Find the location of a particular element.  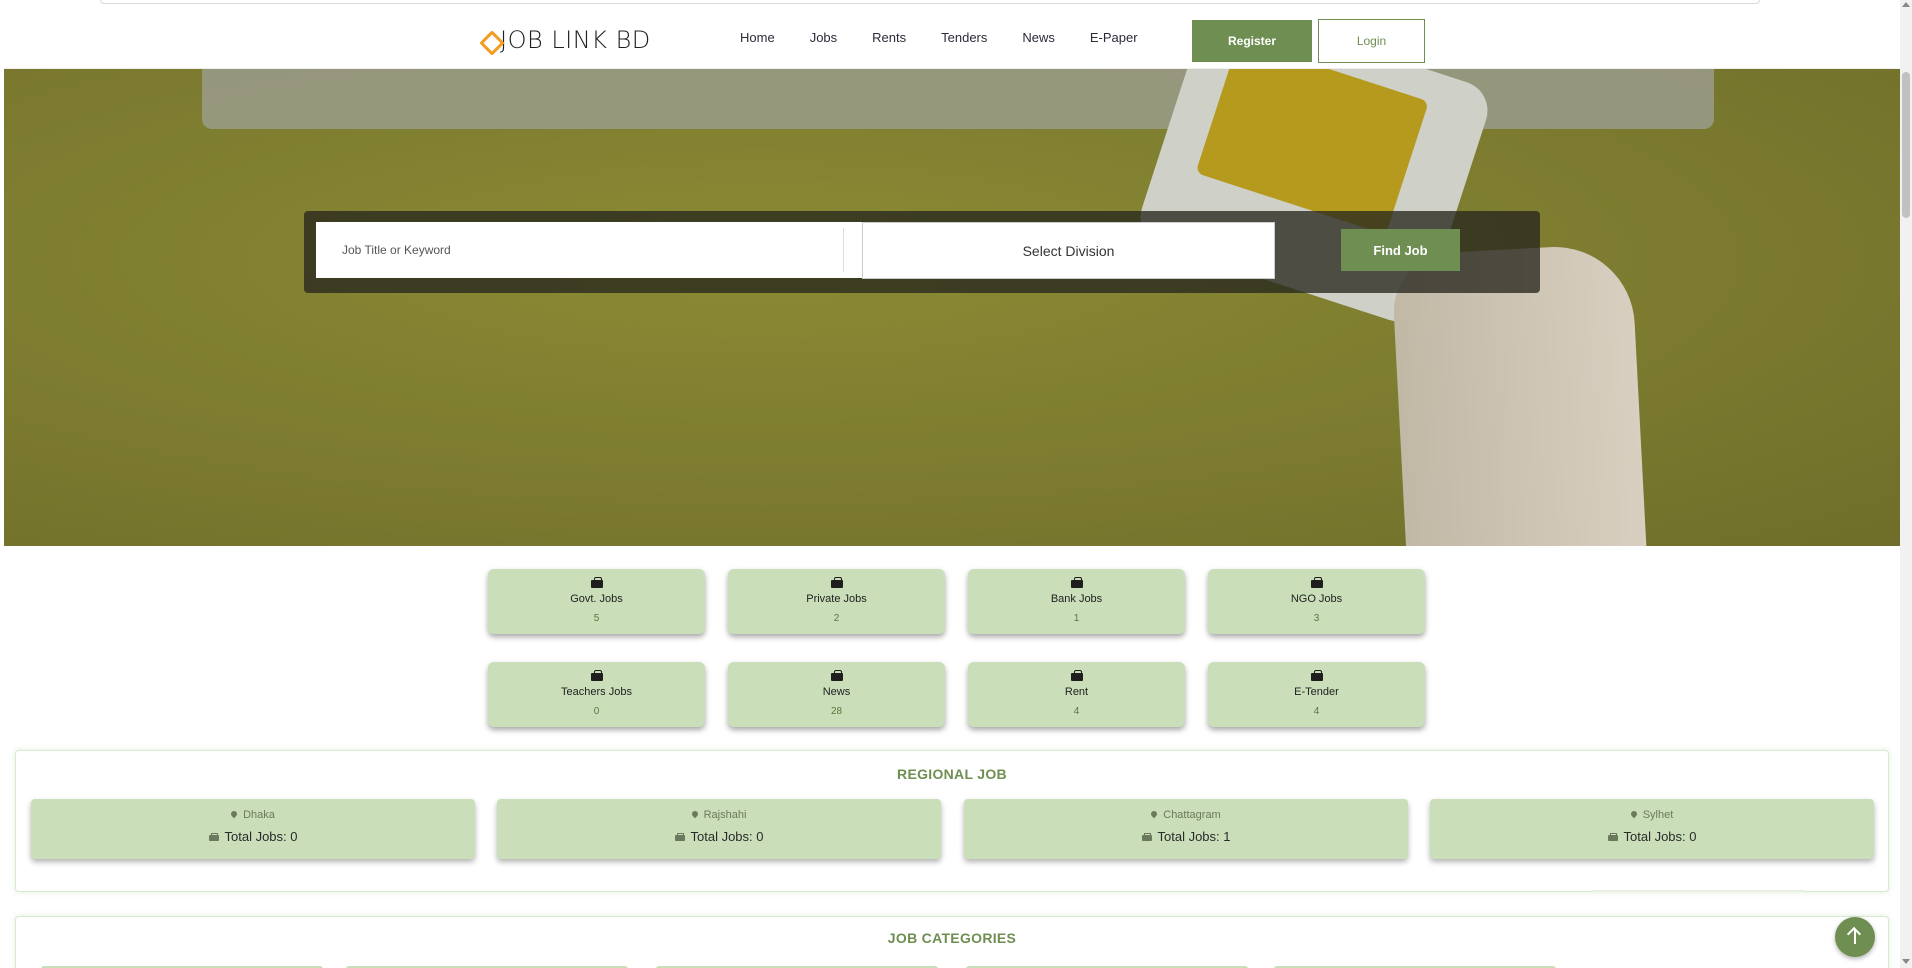

category-count: 5 is located at coordinates (596, 618).